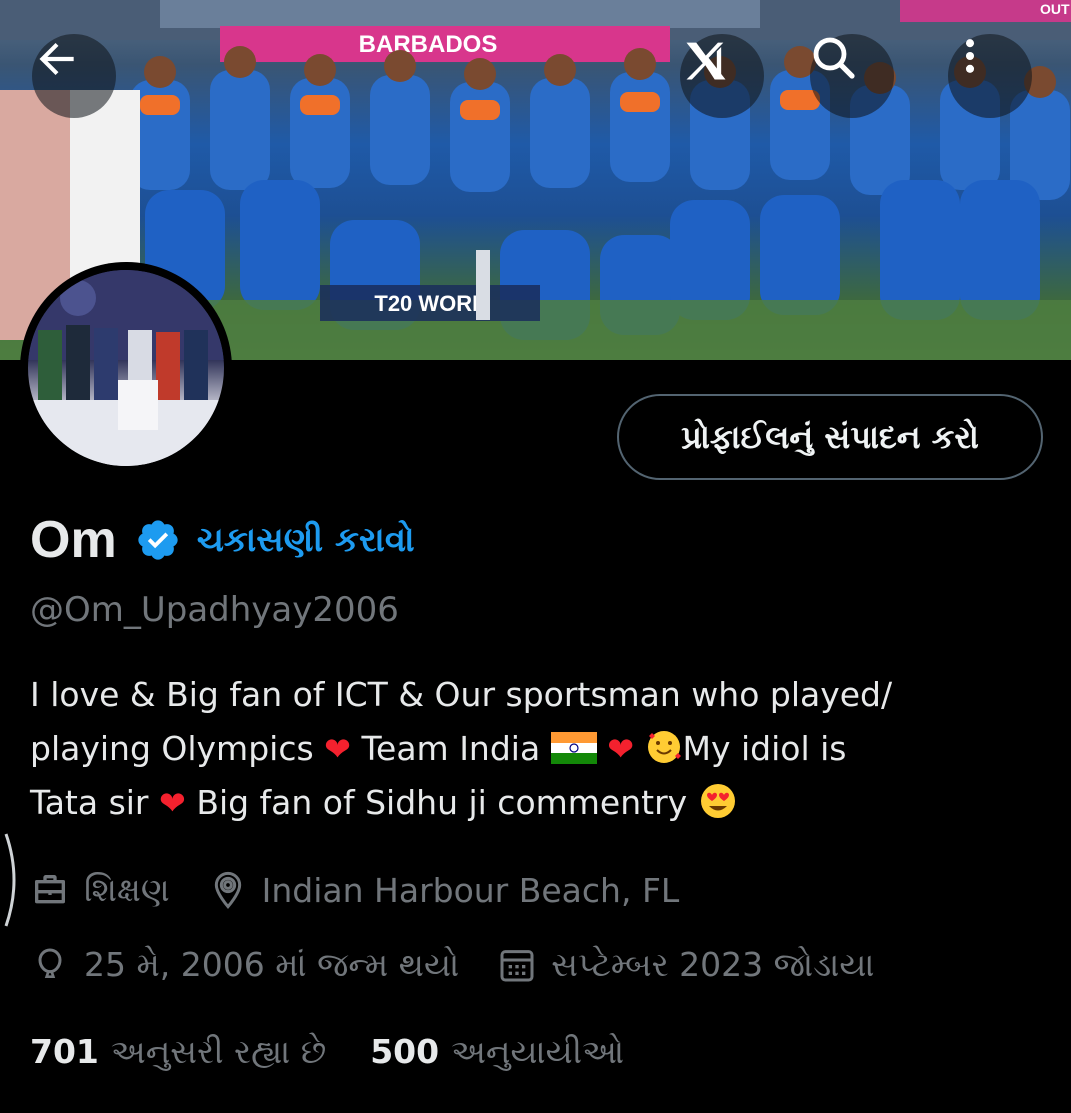 This screenshot has width=1071, height=1113. Describe the element at coordinates (272, 964) in the screenshot. I see `birthday-text: 25 મે, 2006 માં જન્મ થયો` at that location.